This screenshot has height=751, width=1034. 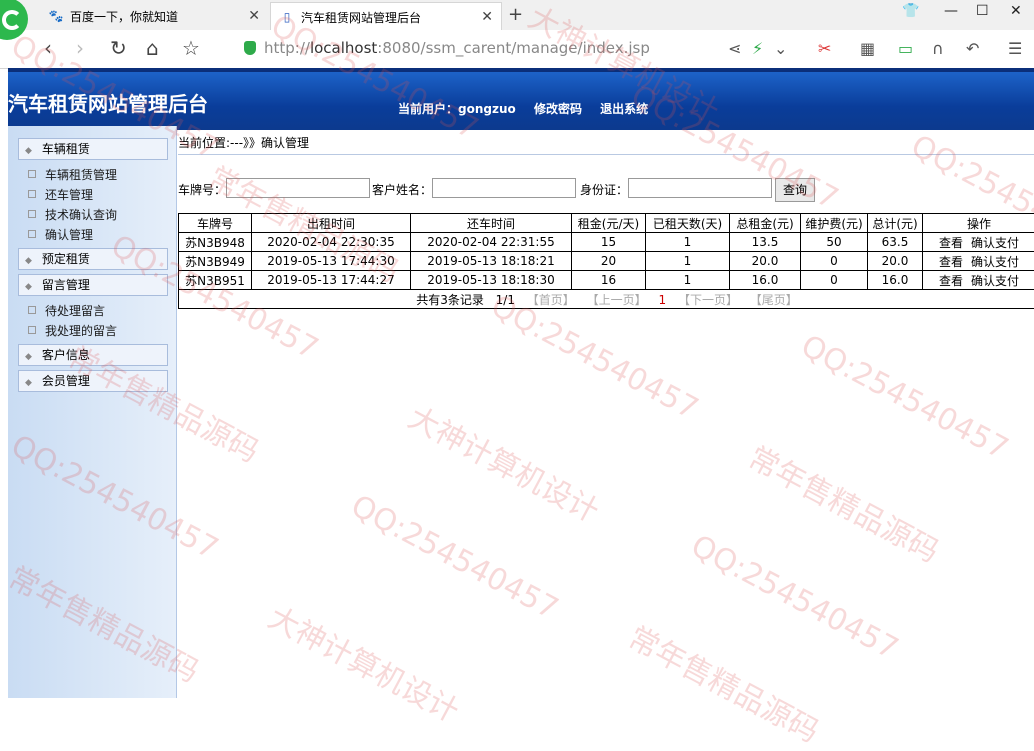 What do you see at coordinates (93, 285) in the screenshot?
I see `sidebar-group-messages: ◆留言管理` at bounding box center [93, 285].